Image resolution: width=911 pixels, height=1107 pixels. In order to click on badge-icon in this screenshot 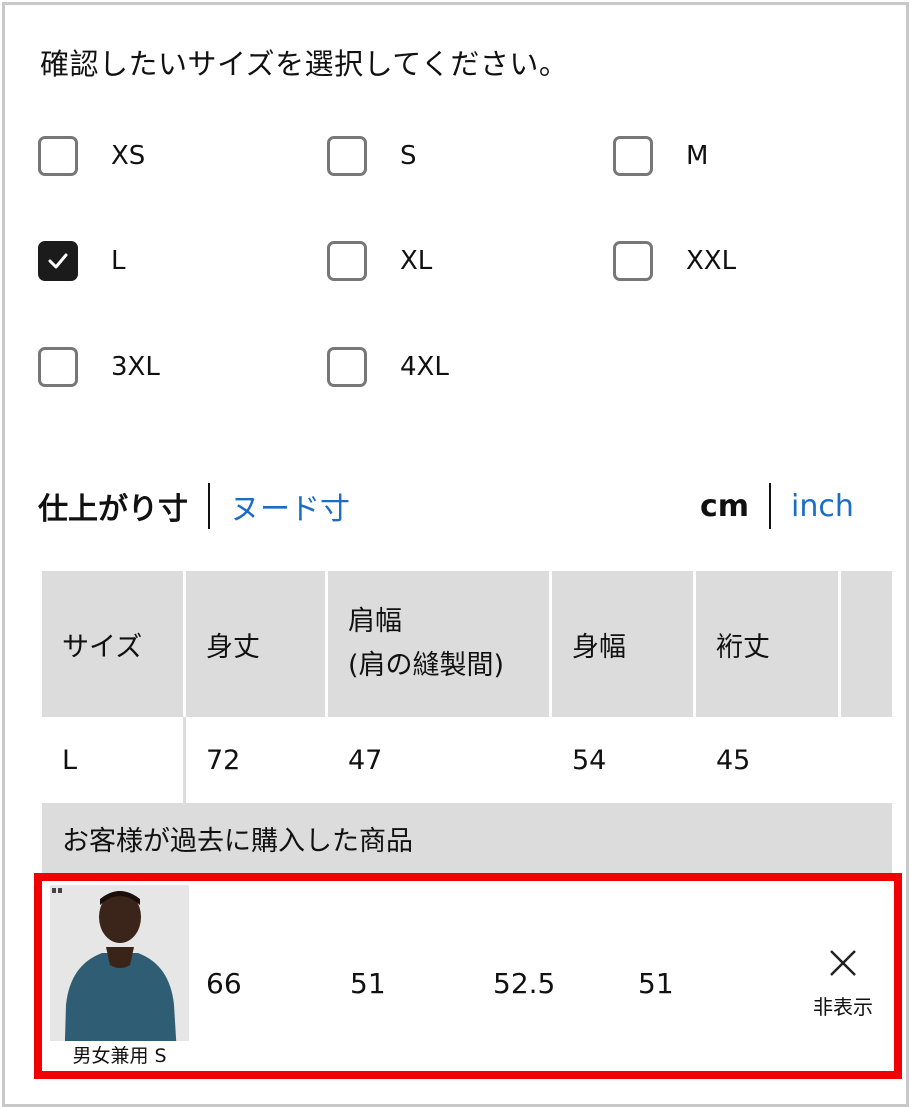, I will do `click(58, 890)`.